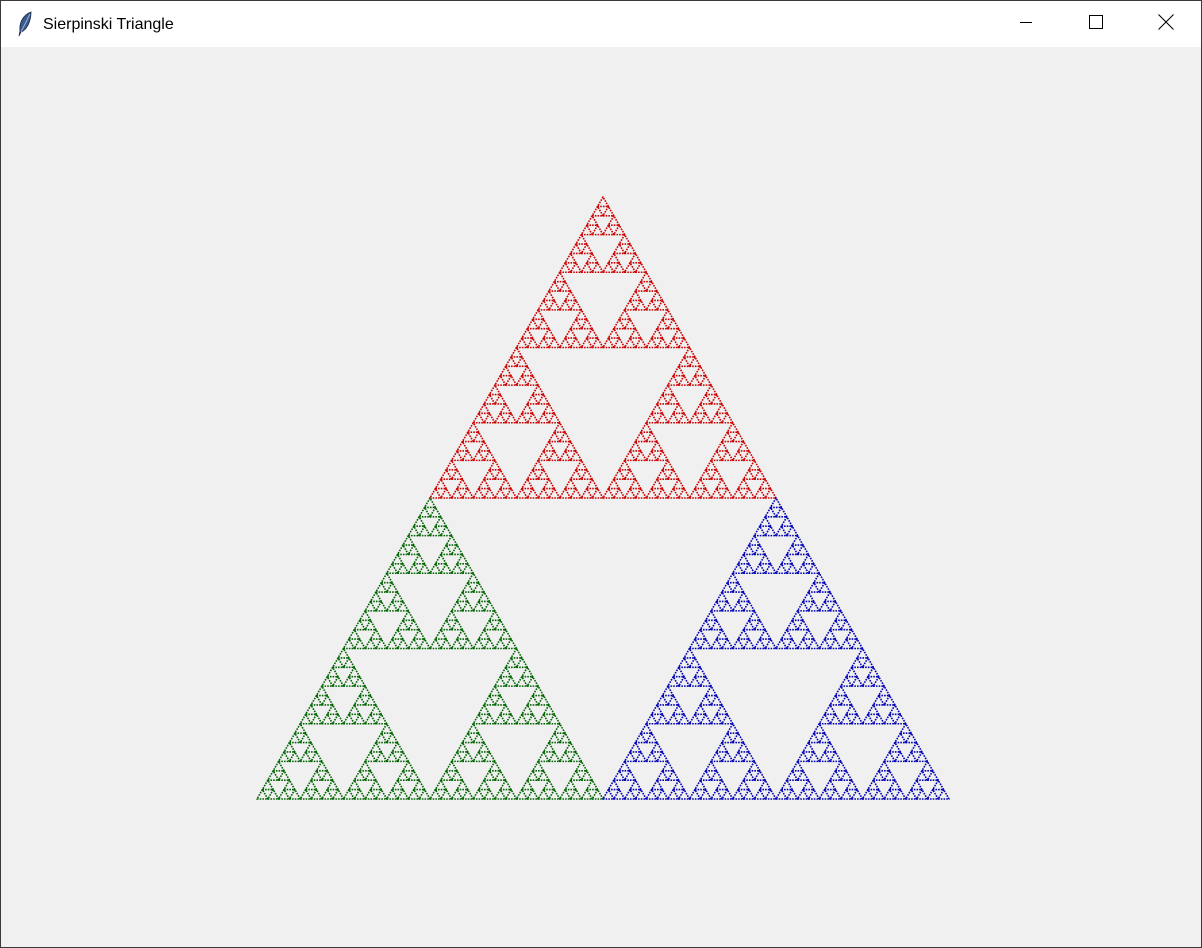 Image resolution: width=1202 pixels, height=948 pixels. I want to click on fractal-region-bottom-right, so click(776, 648).